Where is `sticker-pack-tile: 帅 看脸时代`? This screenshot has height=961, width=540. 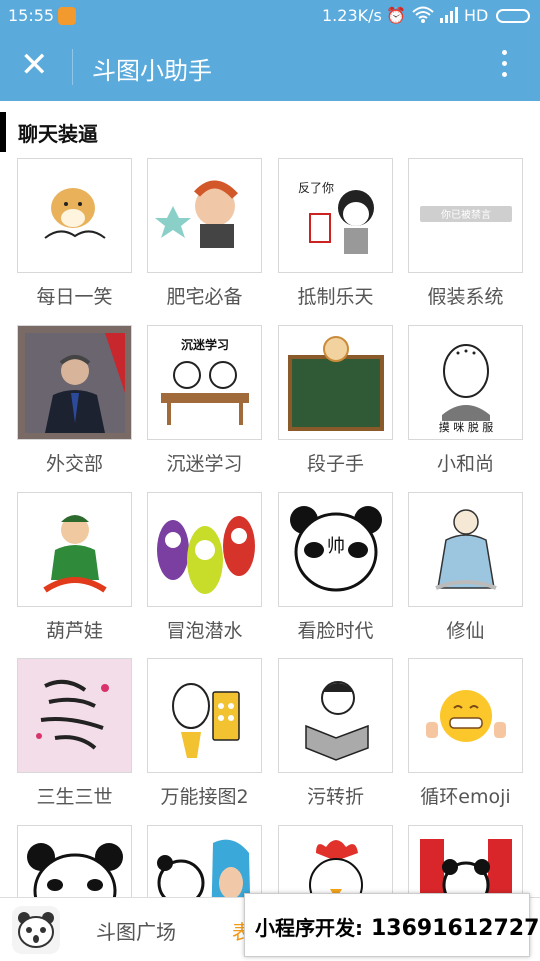 sticker-pack-tile: 帅 看脸时代 is located at coordinates (335, 567).